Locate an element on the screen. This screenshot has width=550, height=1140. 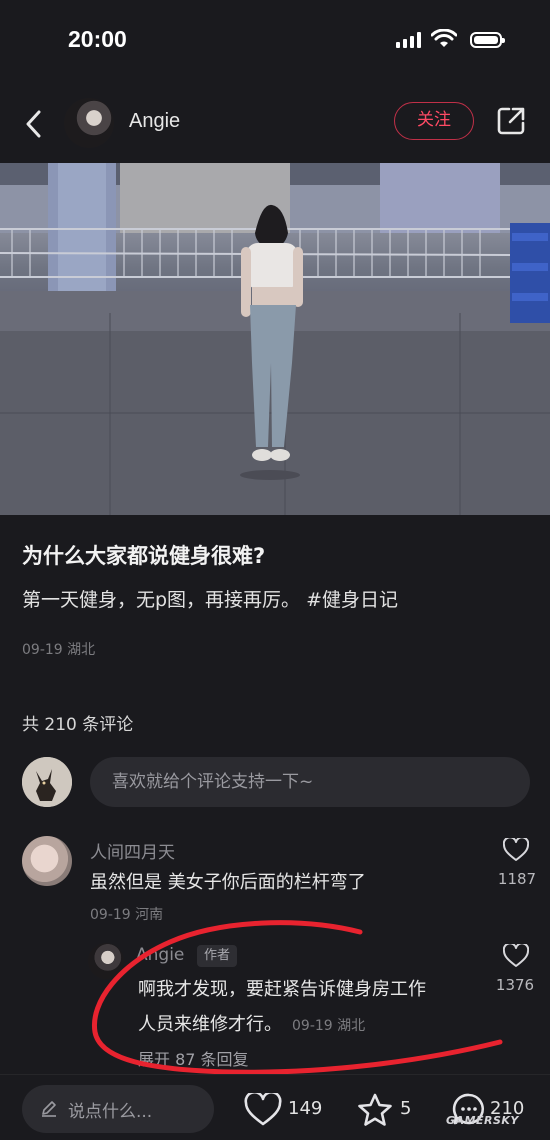
share-icon is located at coordinates (511, 121).